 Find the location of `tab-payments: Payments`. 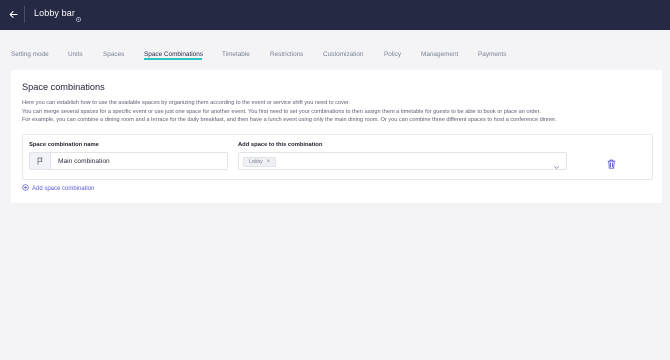

tab-payments: Payments is located at coordinates (492, 54).